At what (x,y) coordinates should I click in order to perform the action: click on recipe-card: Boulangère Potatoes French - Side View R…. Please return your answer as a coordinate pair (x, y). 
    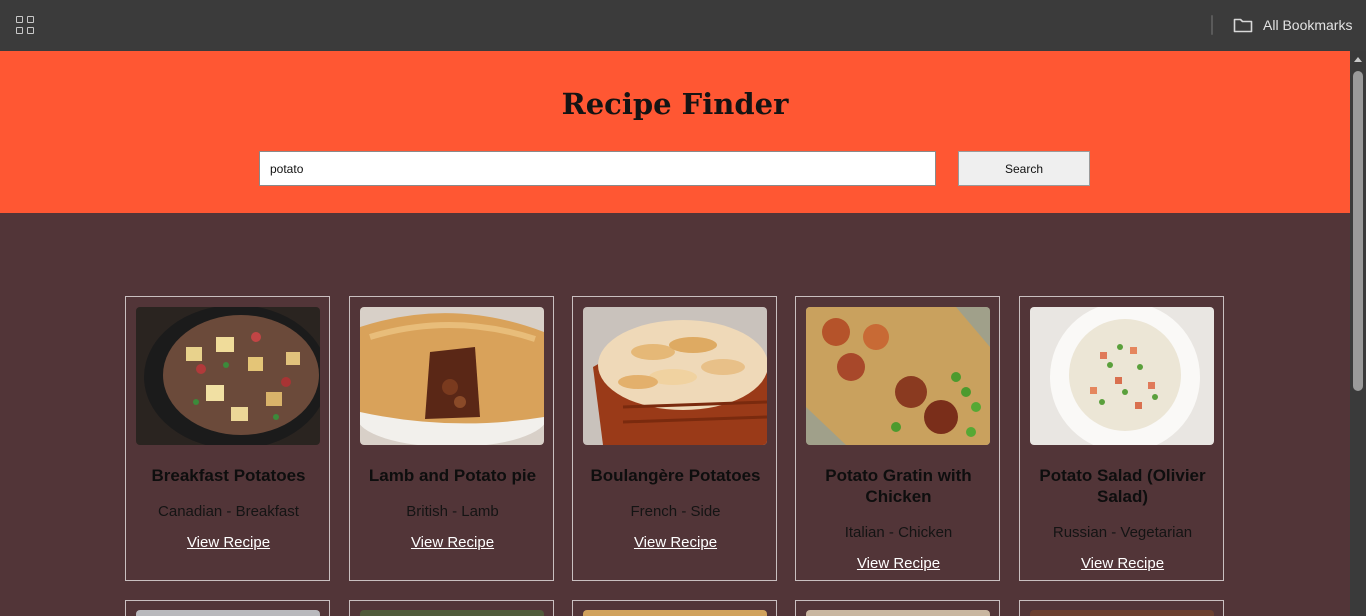
    Looking at the image, I should click on (674, 438).